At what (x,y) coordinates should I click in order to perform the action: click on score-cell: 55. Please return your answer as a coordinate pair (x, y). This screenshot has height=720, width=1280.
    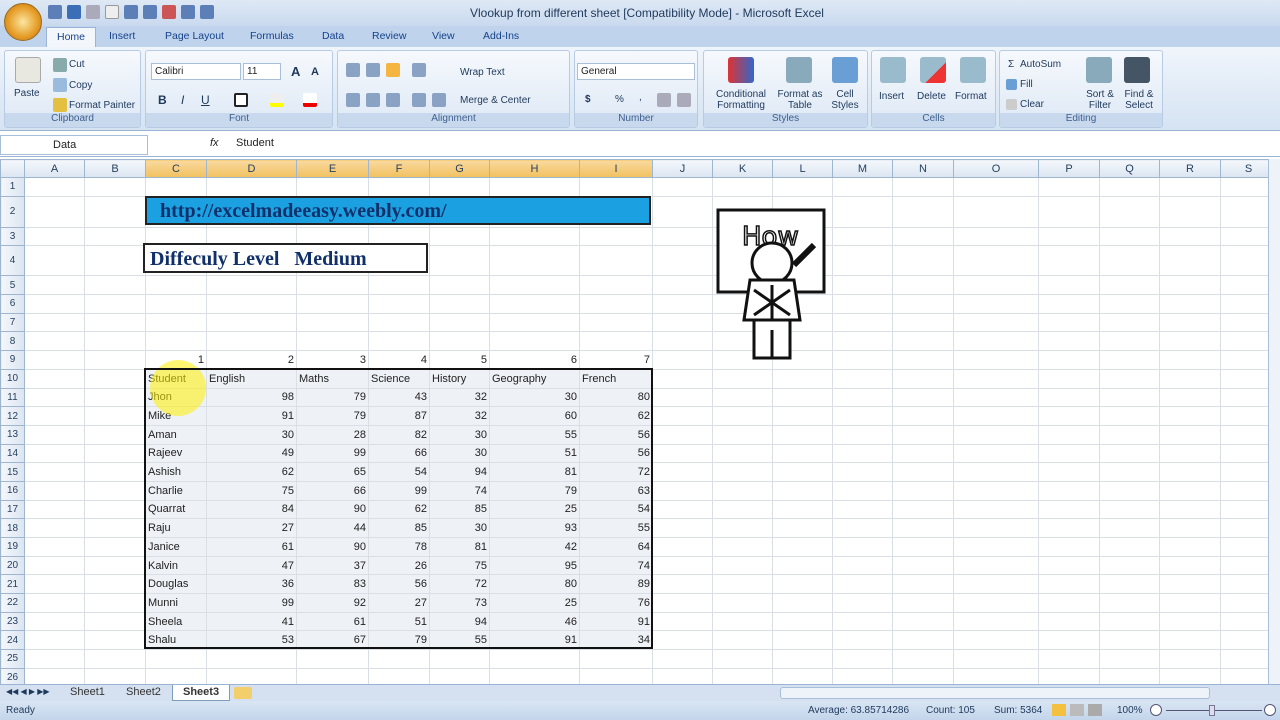
    Looking at the image, I should click on (616, 528).